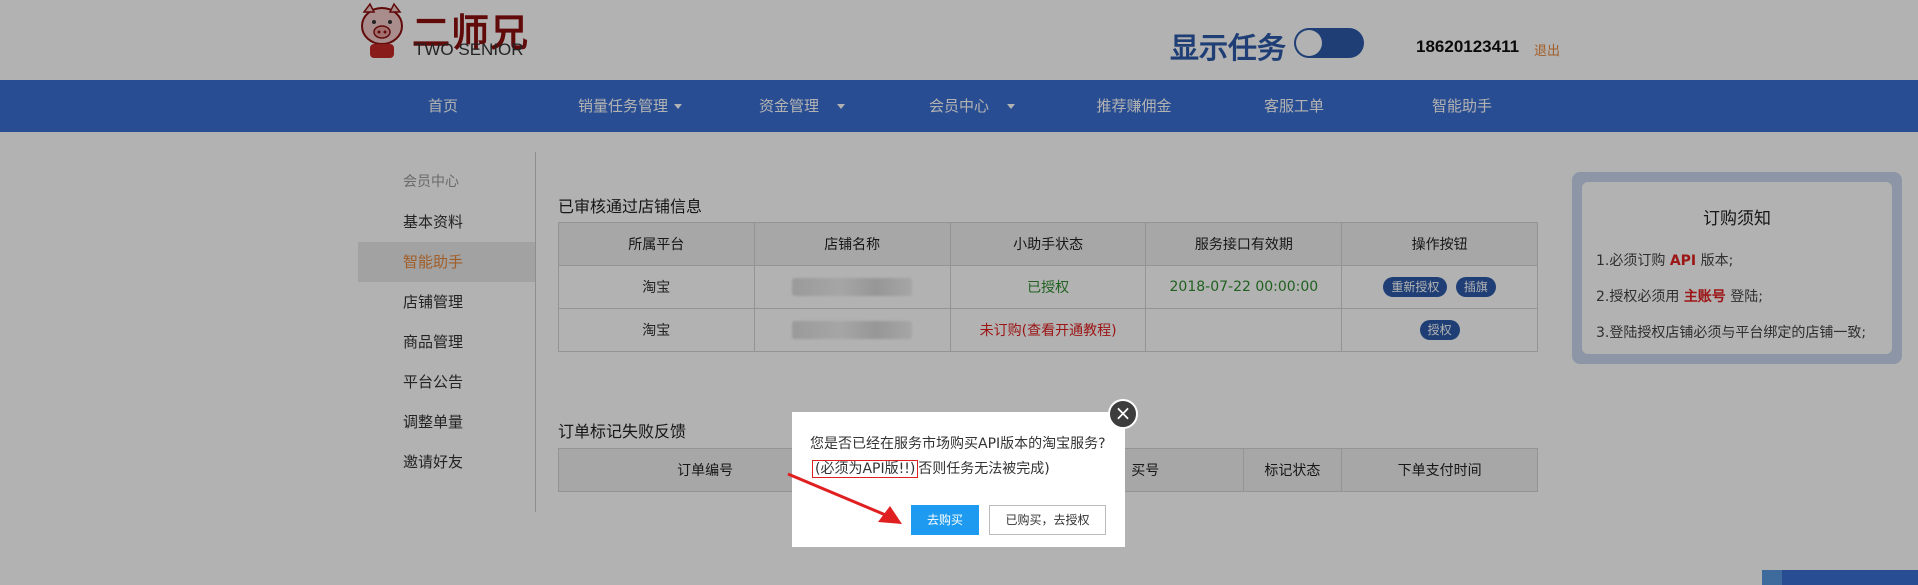  Describe the element at coordinates (958, 444) in the screenshot. I see `dialog-question: 您是否已经在服务市场购买API版本的淘宝服务?` at that location.